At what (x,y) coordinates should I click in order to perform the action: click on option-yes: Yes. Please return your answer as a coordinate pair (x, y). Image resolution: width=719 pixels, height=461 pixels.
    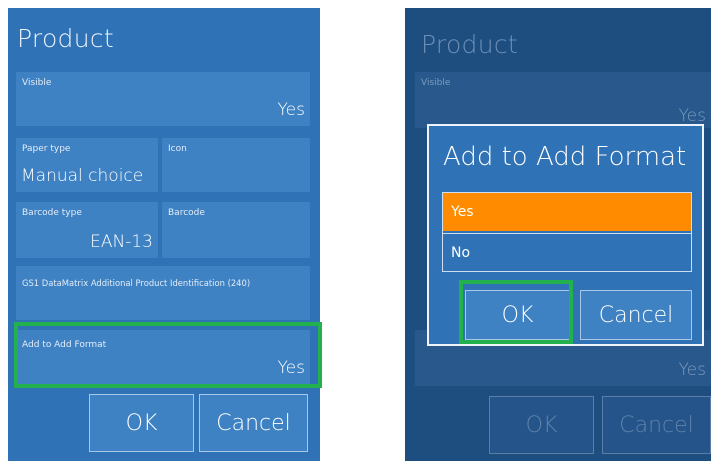
    Looking at the image, I should click on (567, 212).